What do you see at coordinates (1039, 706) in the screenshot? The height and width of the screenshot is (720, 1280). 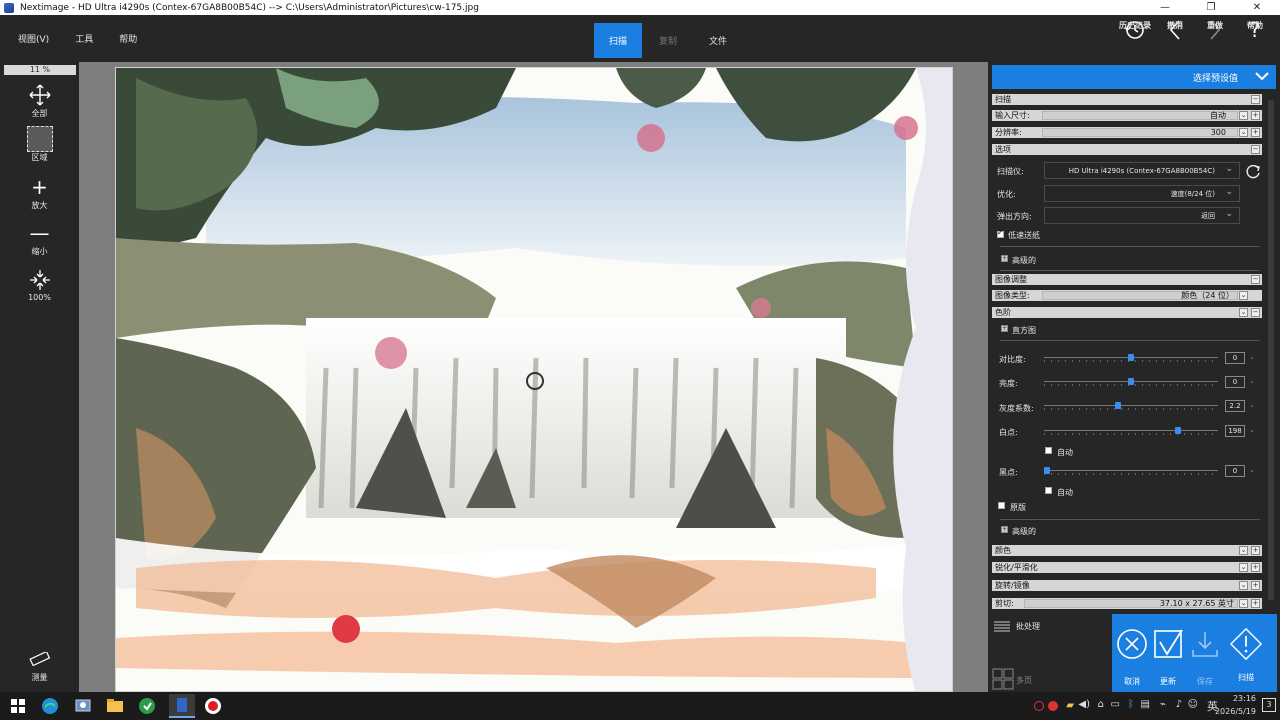 I see `tray-record-icon` at bounding box center [1039, 706].